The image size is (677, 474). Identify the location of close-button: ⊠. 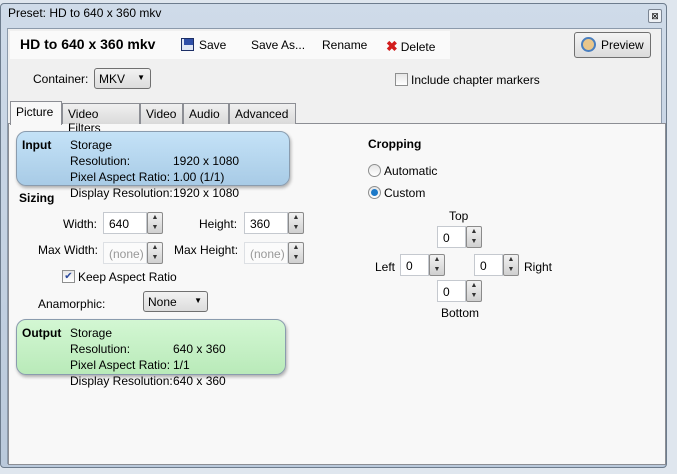
(655, 16).